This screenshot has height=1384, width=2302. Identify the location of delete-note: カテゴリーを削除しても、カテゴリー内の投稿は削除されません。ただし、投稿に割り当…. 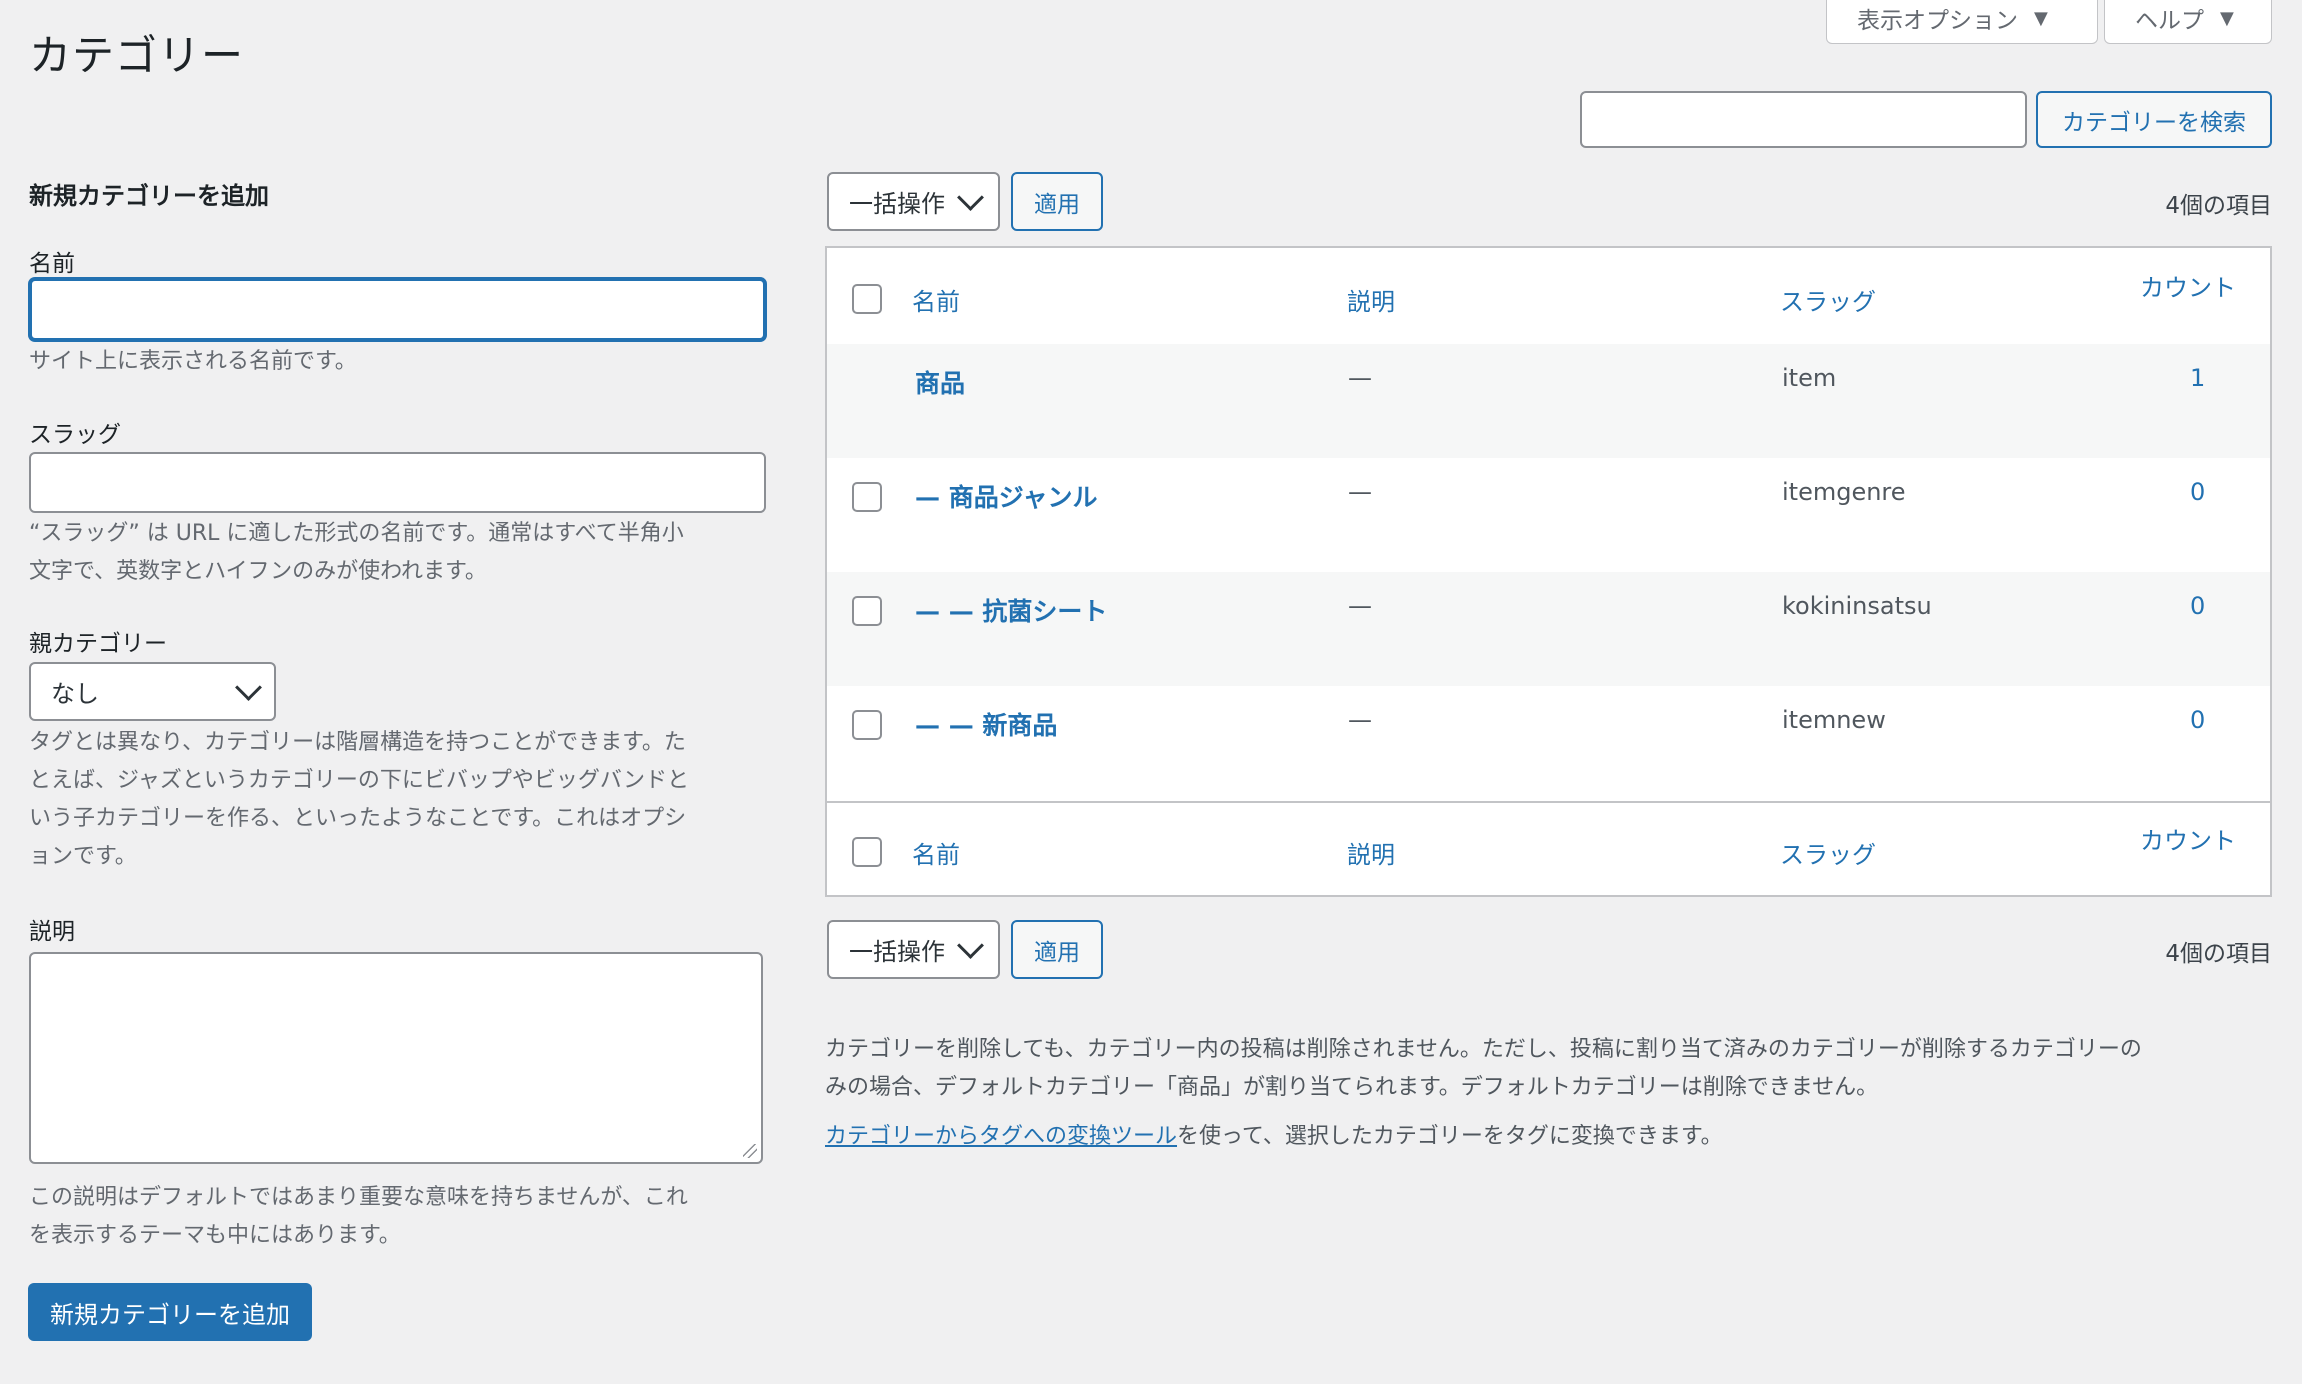
(1550, 1069).